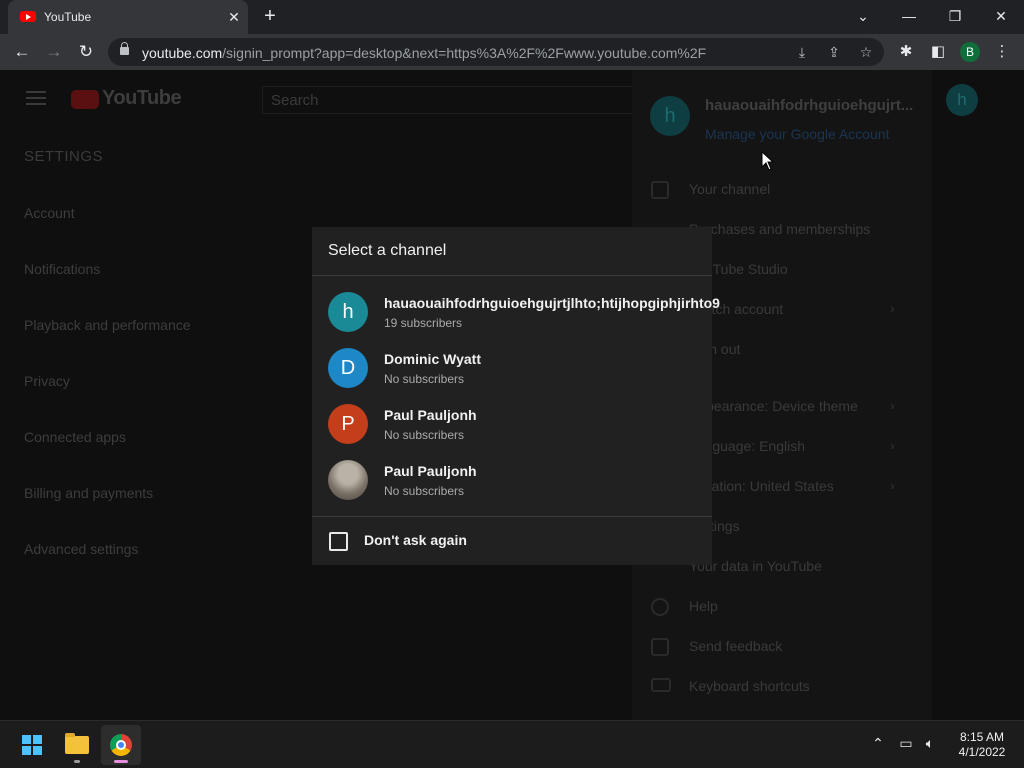 The width and height of the screenshot is (1024, 768). What do you see at coordinates (234, 17) in the screenshot?
I see `tab-close-icon: ✕` at bounding box center [234, 17].